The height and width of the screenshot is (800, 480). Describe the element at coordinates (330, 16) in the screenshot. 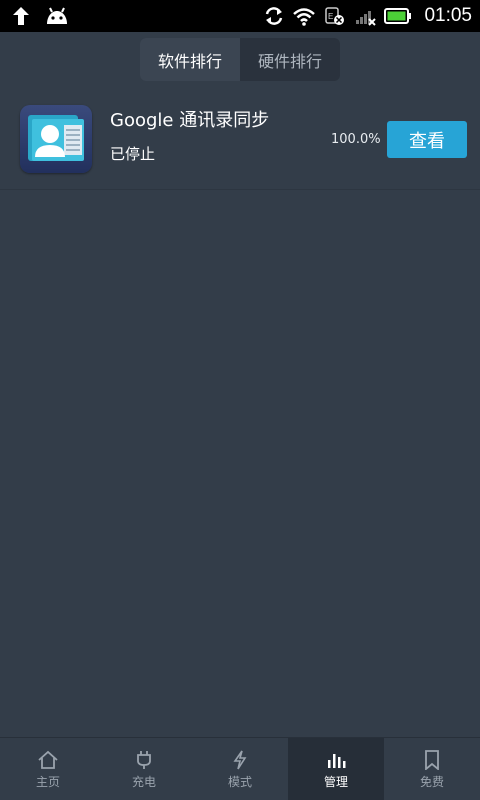

I see `svg-text: E` at that location.